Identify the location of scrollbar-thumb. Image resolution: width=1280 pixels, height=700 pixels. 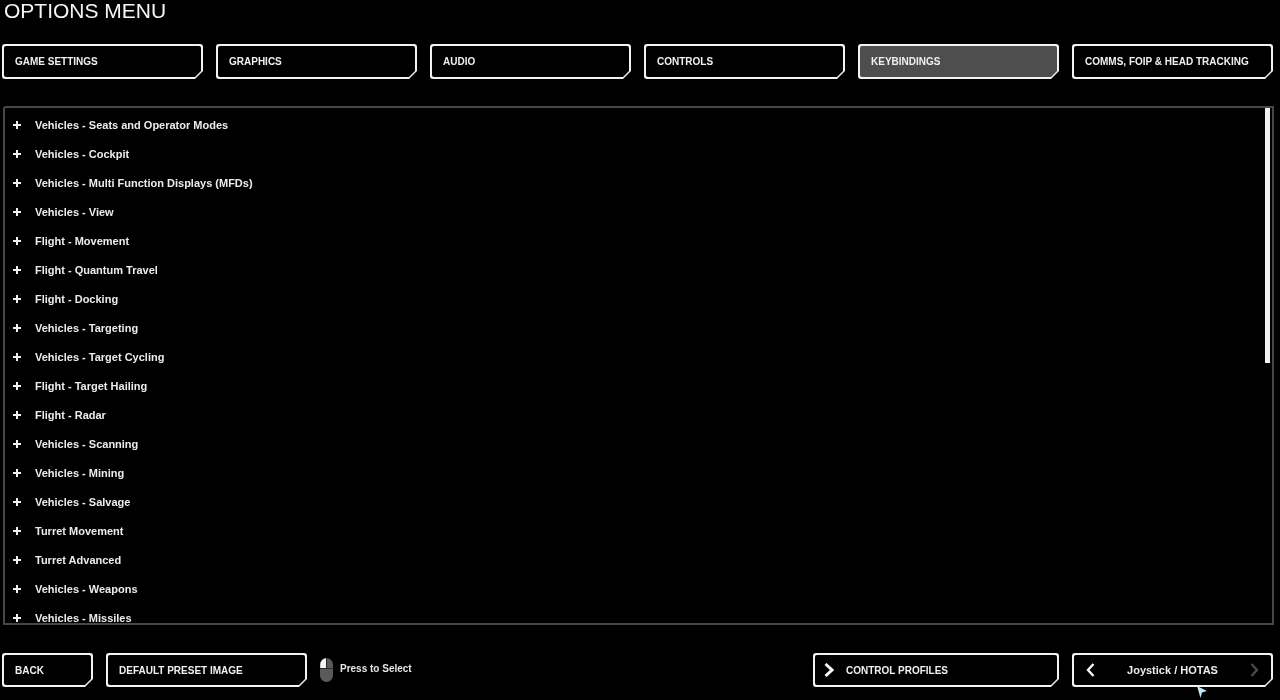
(1267, 235).